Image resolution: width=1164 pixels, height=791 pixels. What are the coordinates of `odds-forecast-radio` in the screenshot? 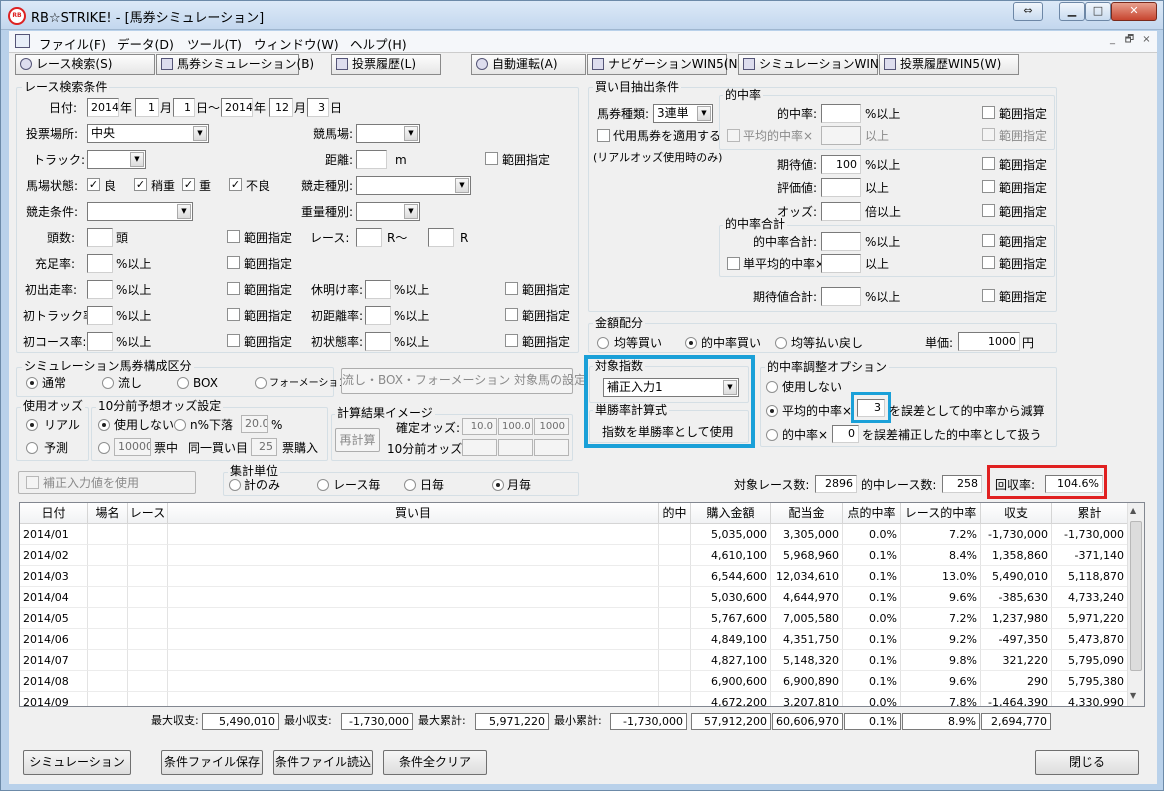 It's located at (32, 448).